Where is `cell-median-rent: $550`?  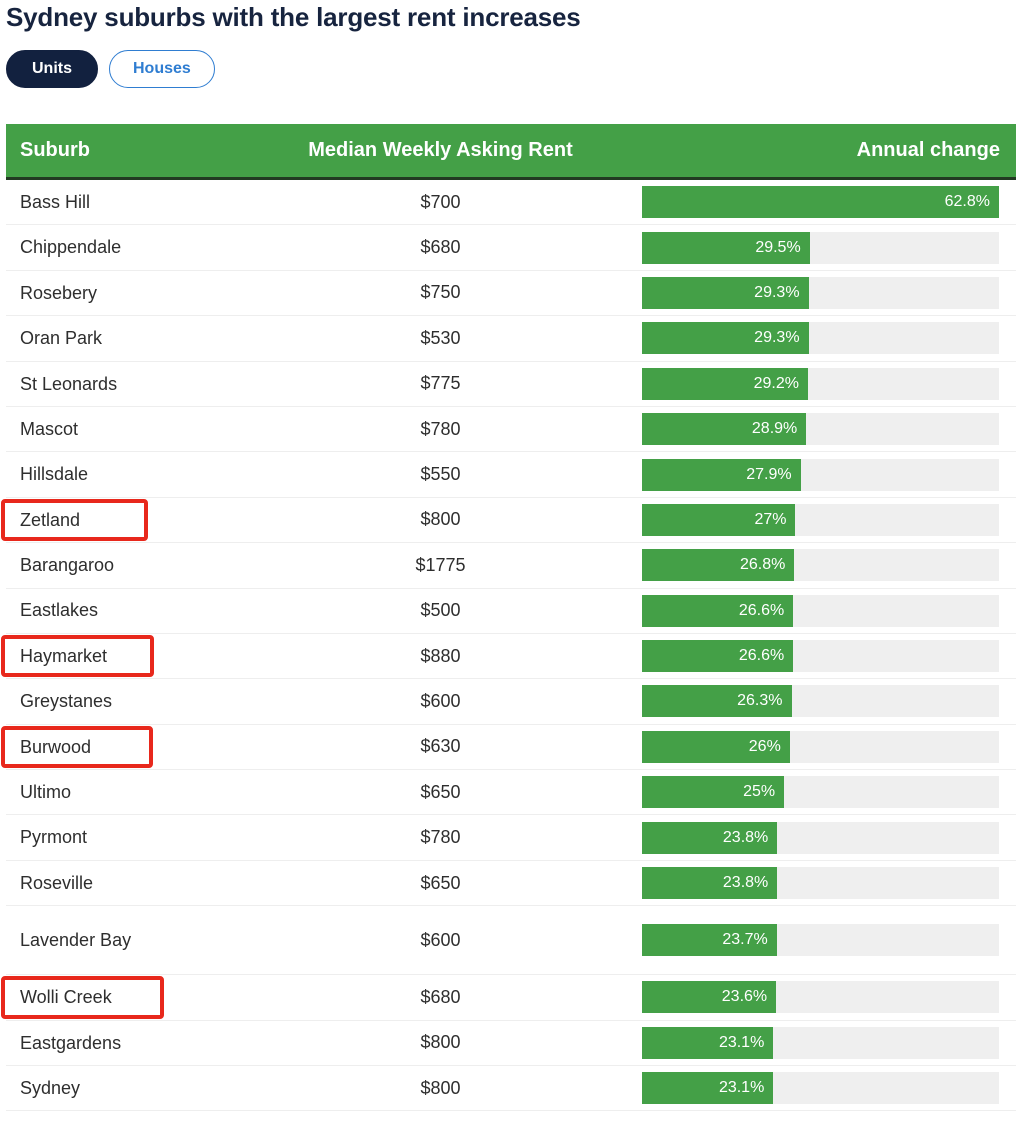 cell-median-rent: $550 is located at coordinates (440, 474).